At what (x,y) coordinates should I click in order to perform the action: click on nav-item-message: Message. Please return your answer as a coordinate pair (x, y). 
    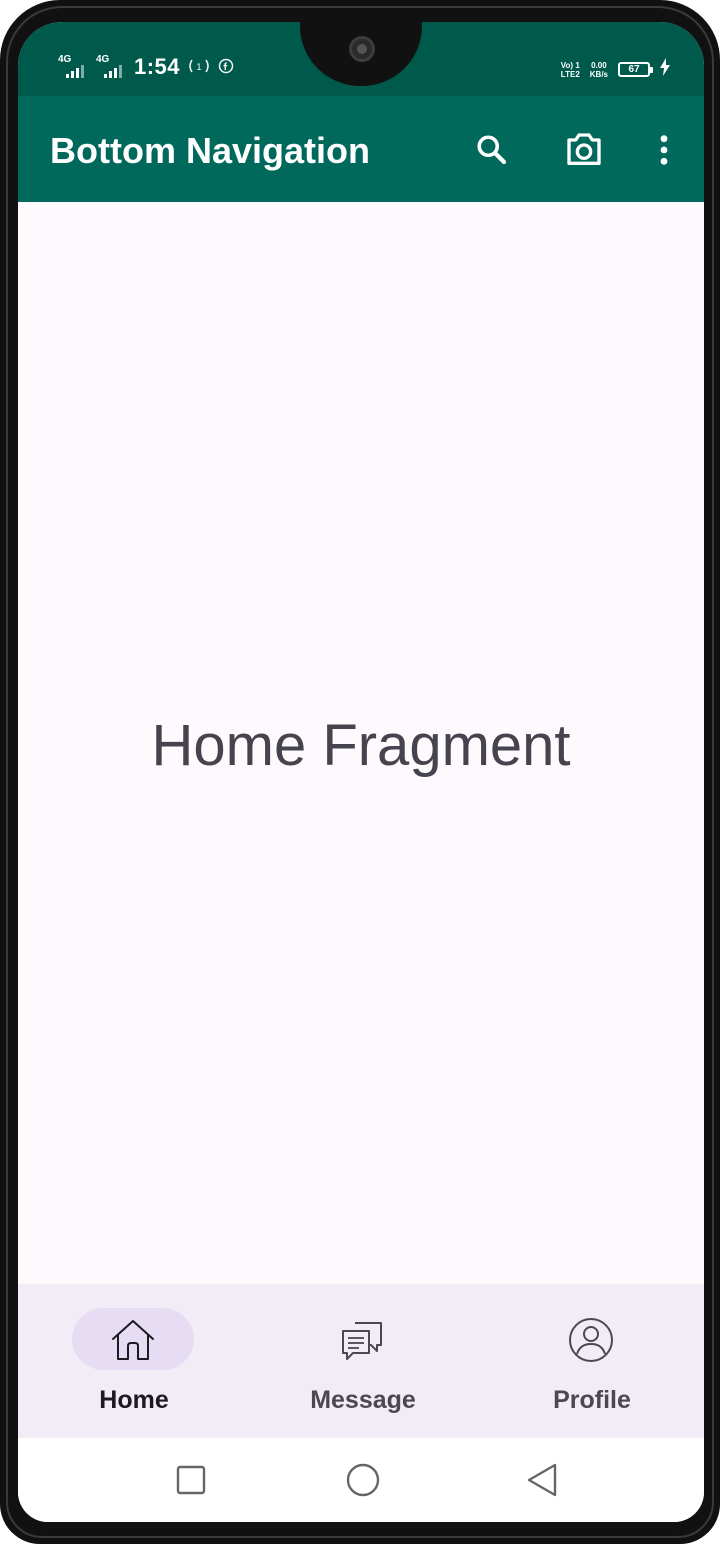
    Looking at the image, I should click on (363, 1363).